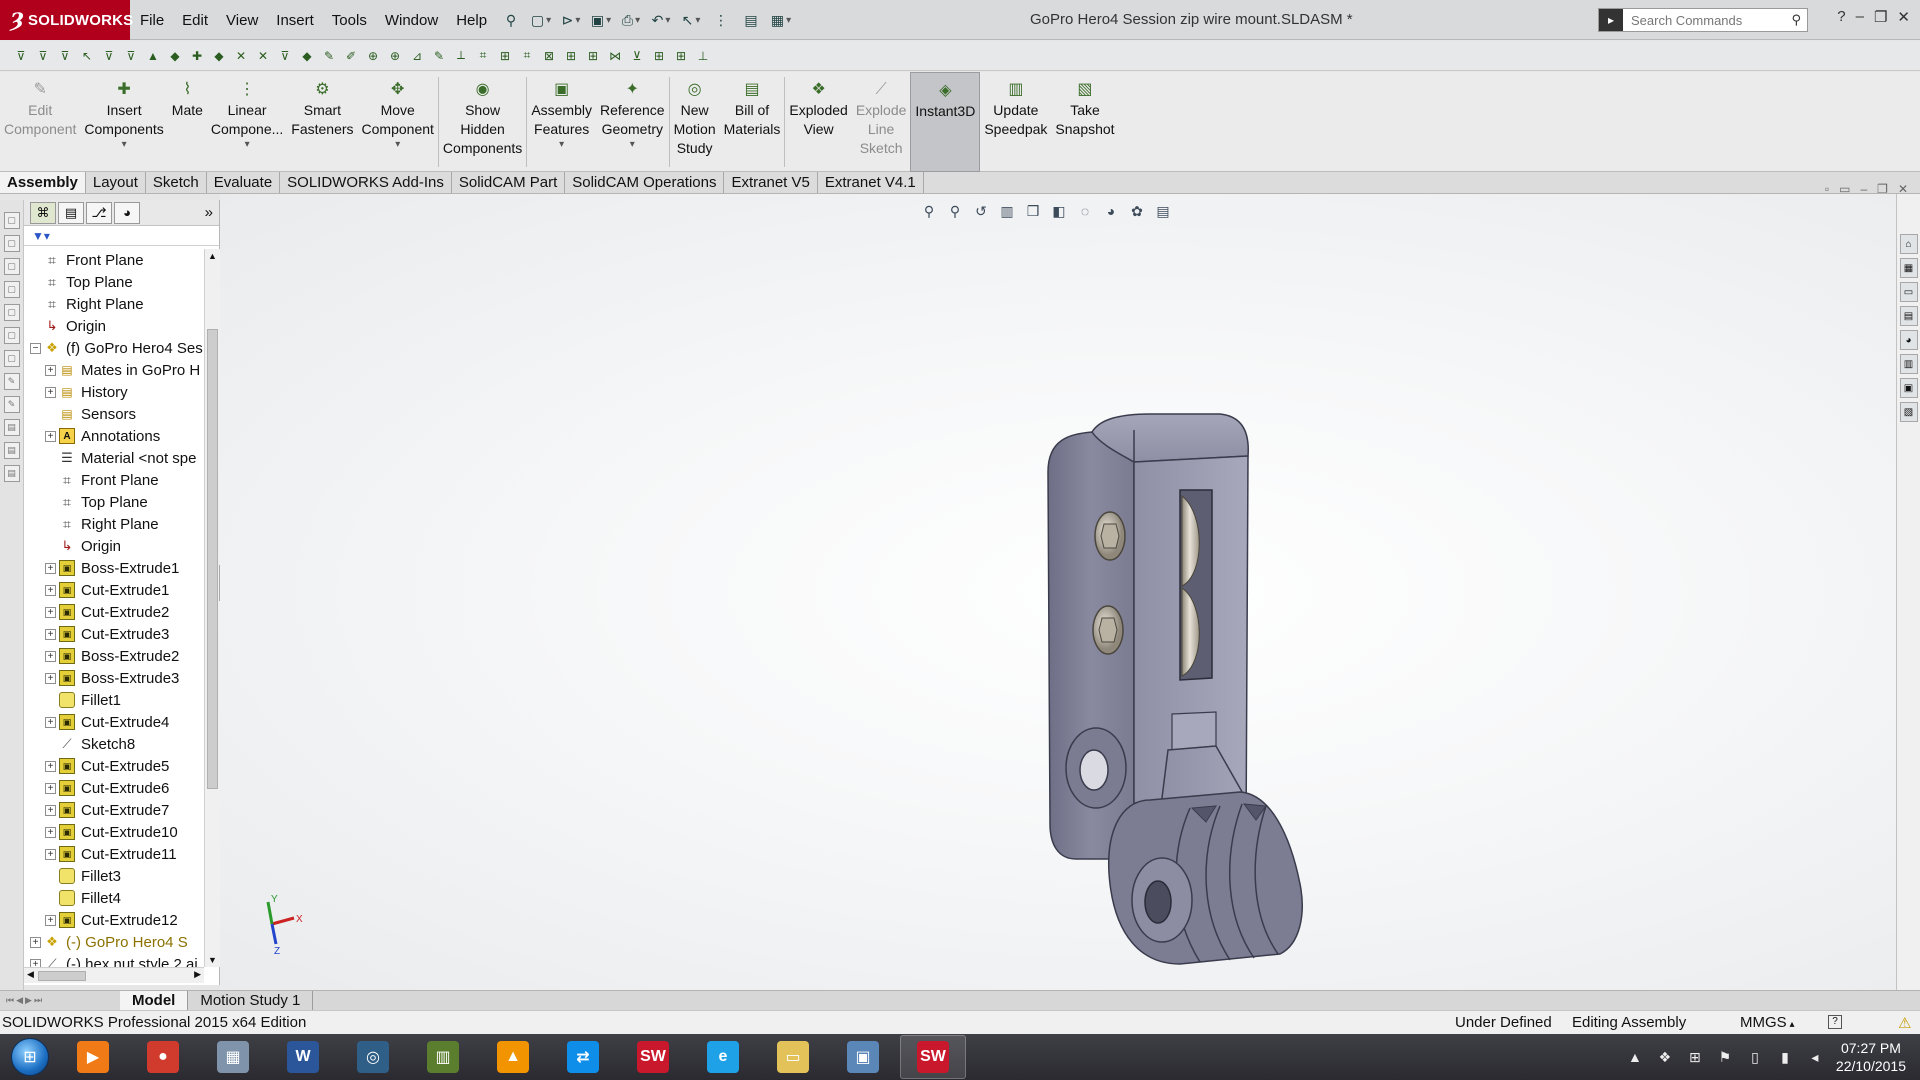 The height and width of the screenshot is (1080, 1920). What do you see at coordinates (1908, 340) in the screenshot?
I see `appearances-icon: ◕` at bounding box center [1908, 340].